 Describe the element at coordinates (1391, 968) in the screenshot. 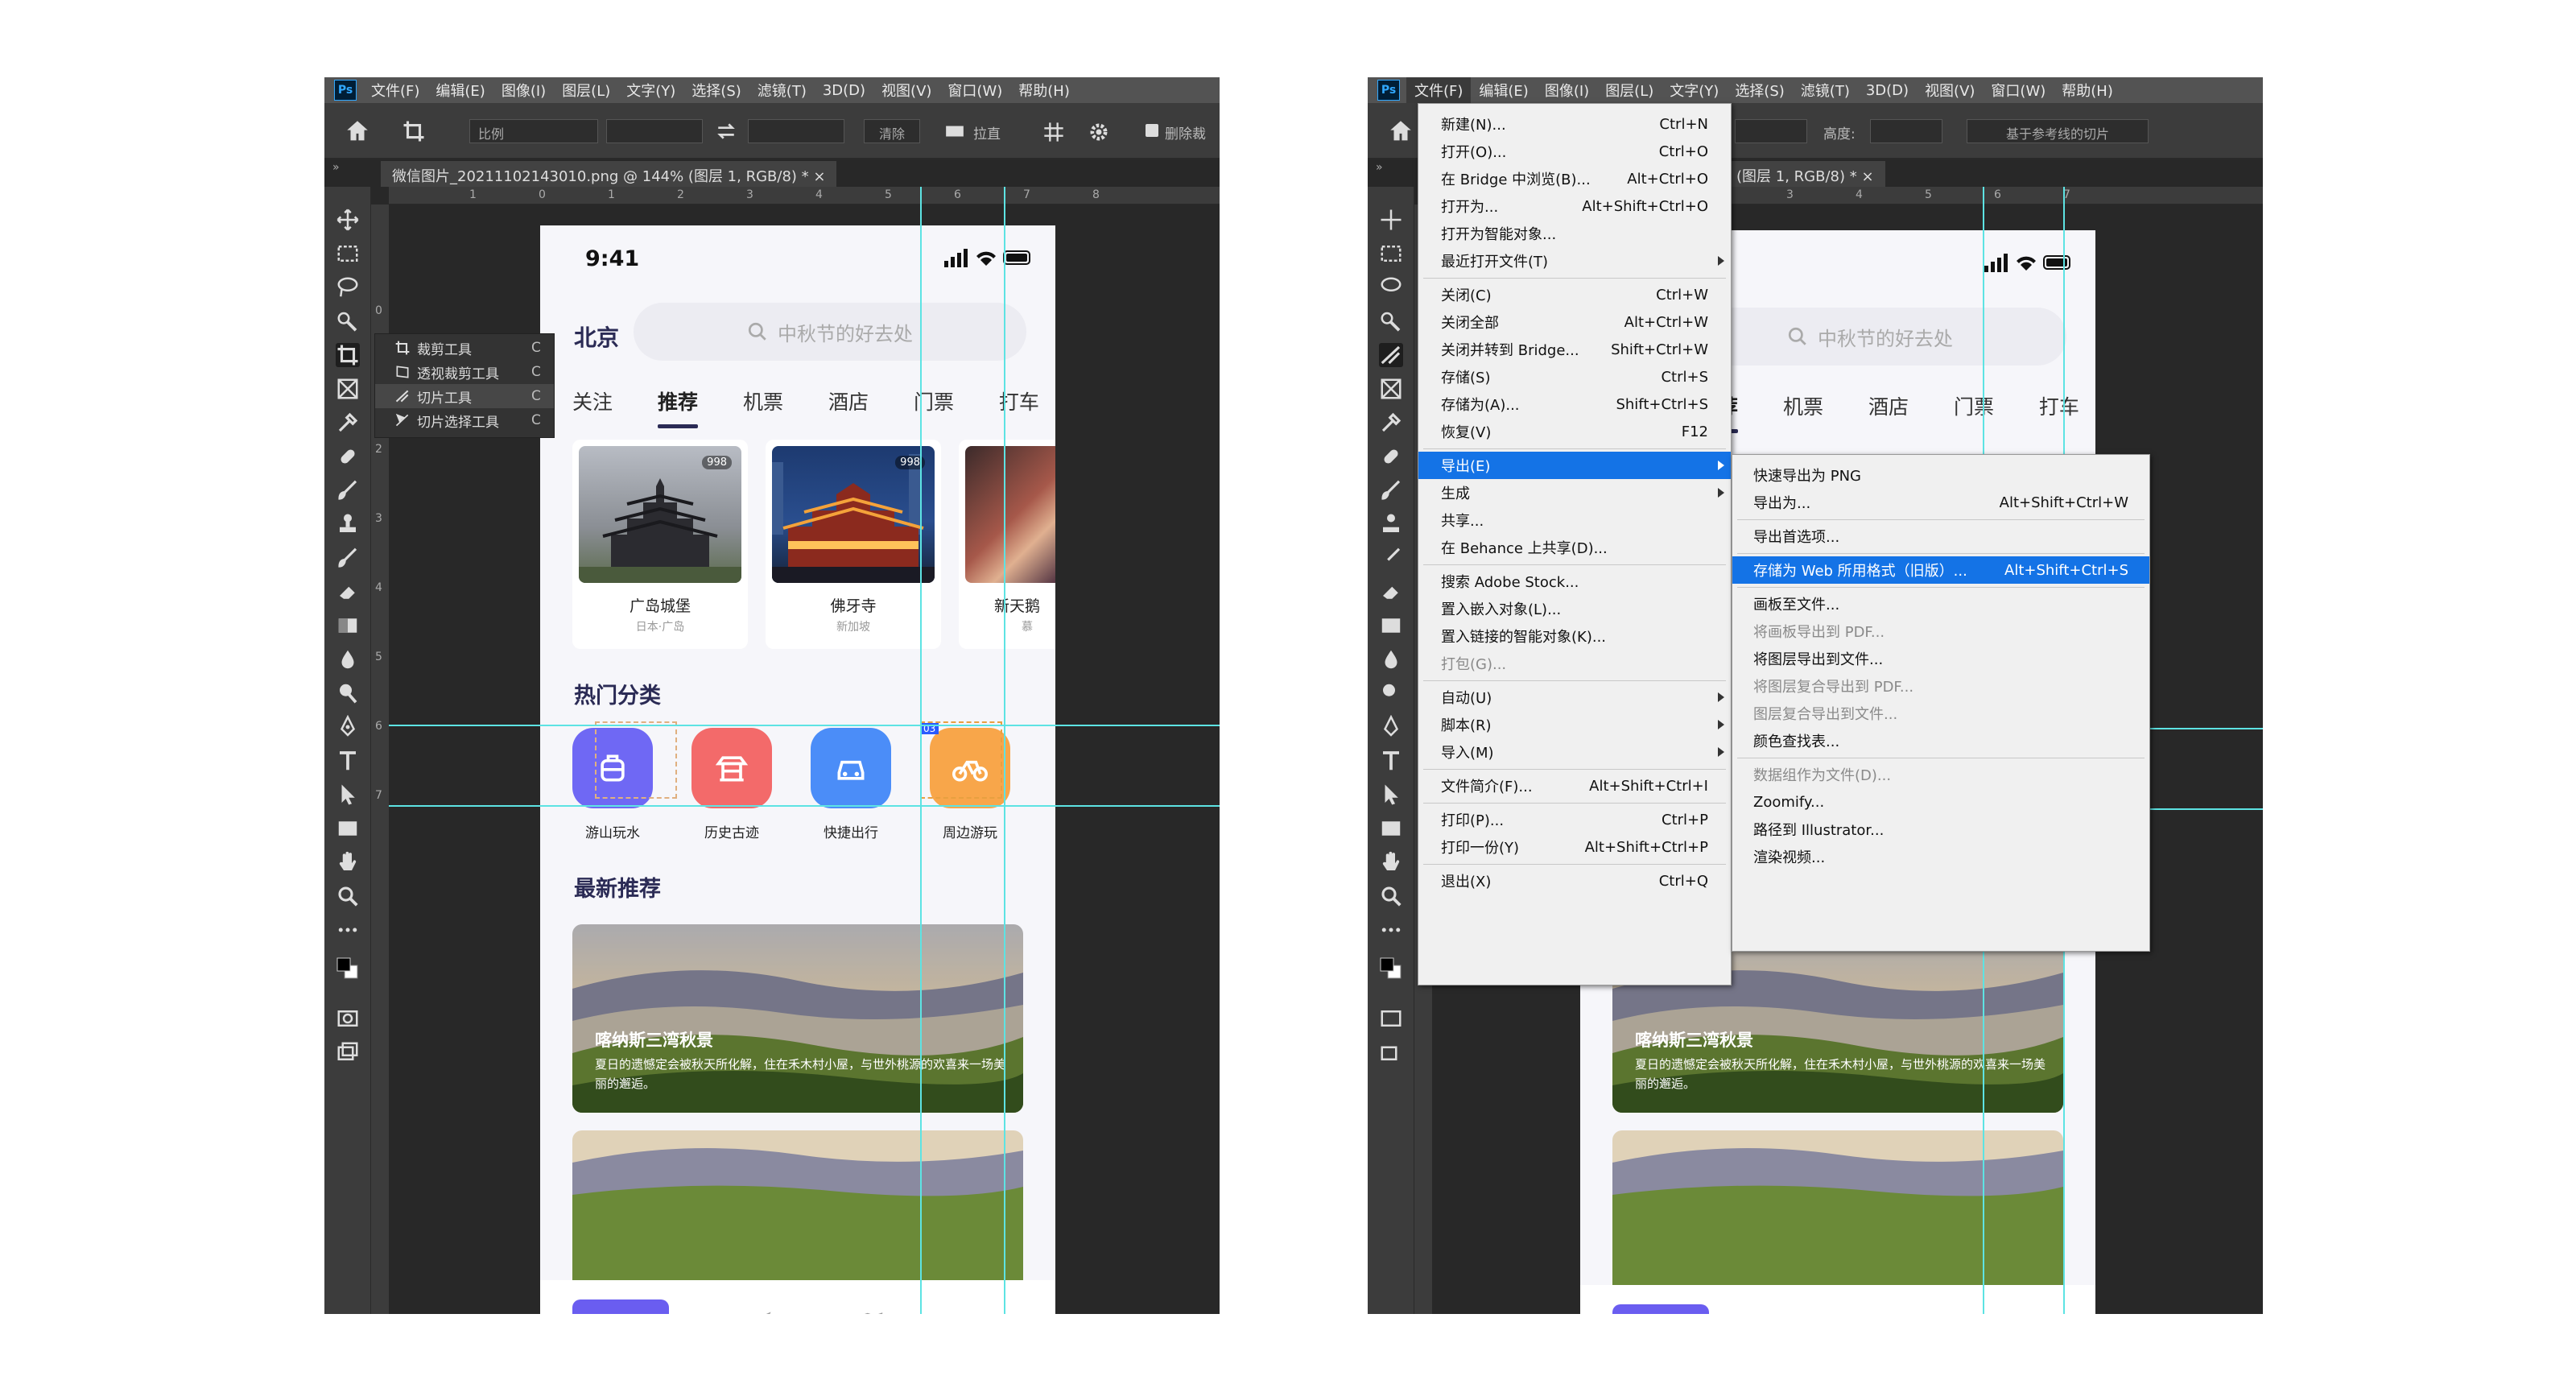

I see `color-swatches-icon` at that location.